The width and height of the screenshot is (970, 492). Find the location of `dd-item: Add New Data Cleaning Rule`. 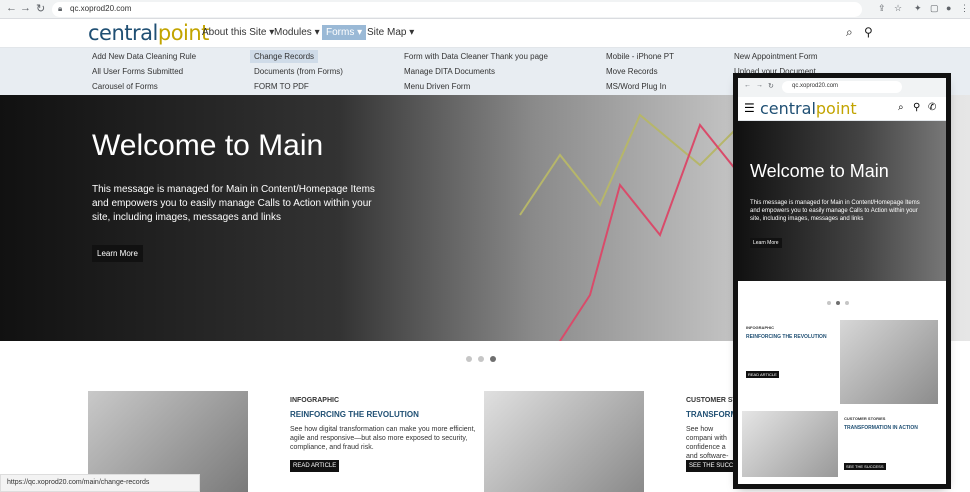

dd-item: Add New Data Cleaning Rule is located at coordinates (144, 56).